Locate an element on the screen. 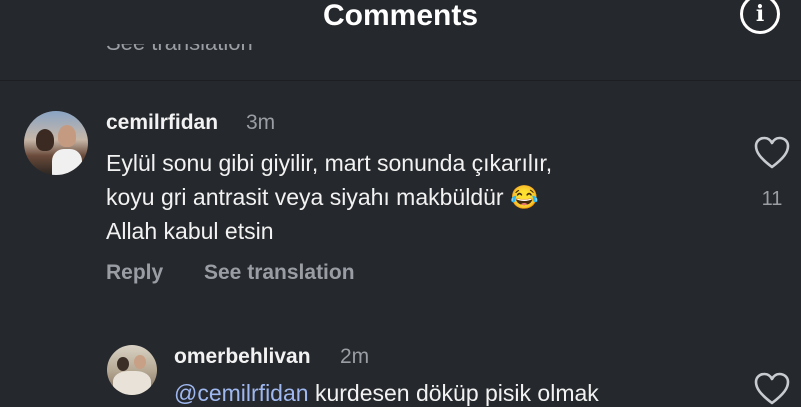 Image resolution: width=801 pixels, height=407 pixels. comment-username: cemilrfidan is located at coordinates (162, 123).